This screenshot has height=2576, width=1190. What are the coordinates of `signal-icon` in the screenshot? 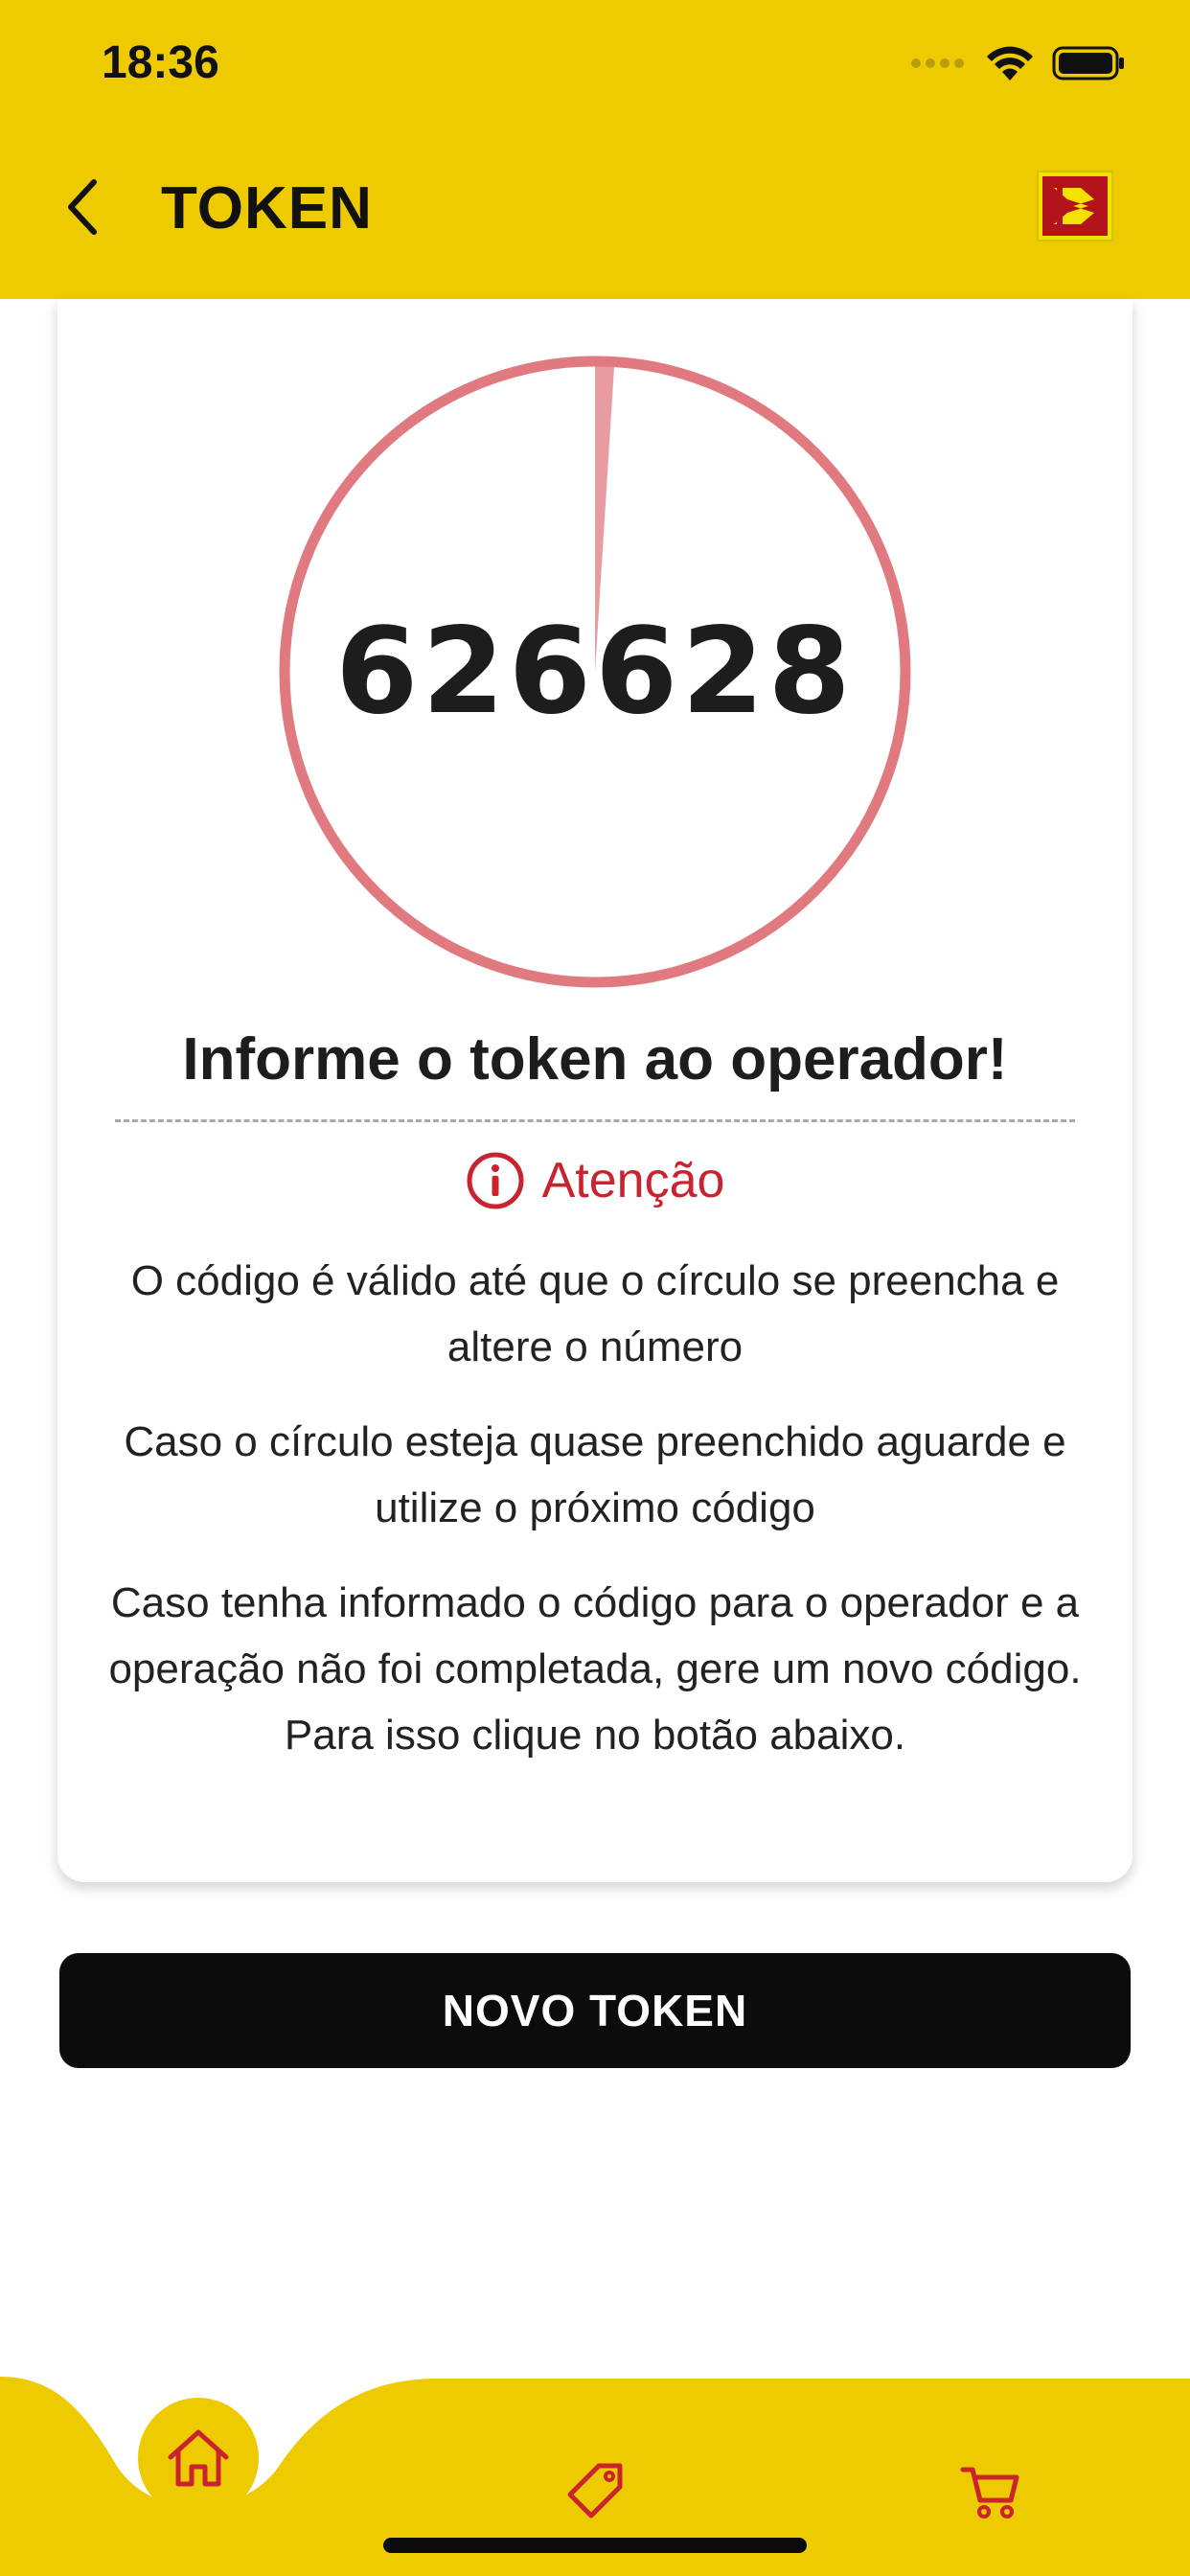 It's located at (939, 66).